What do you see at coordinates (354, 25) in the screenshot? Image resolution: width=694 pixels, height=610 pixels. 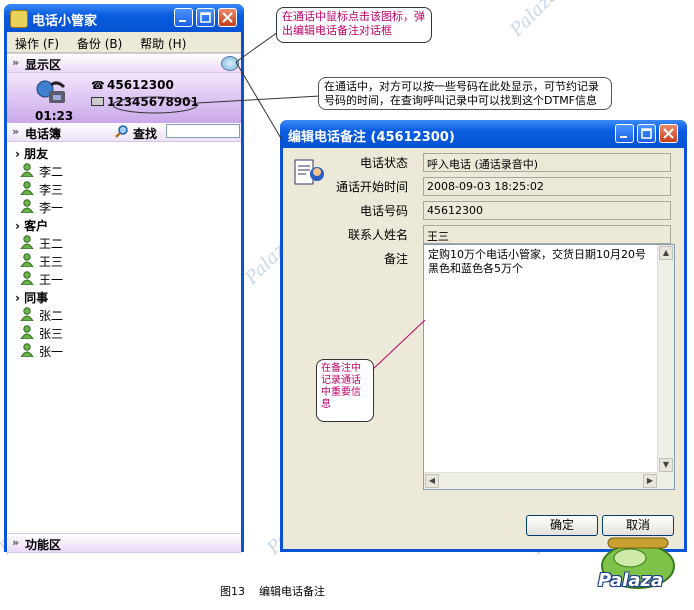 I see `callout-edit-icon: 在通话中鼠标点击该图标，弹出编辑电话备注对话框` at bounding box center [354, 25].